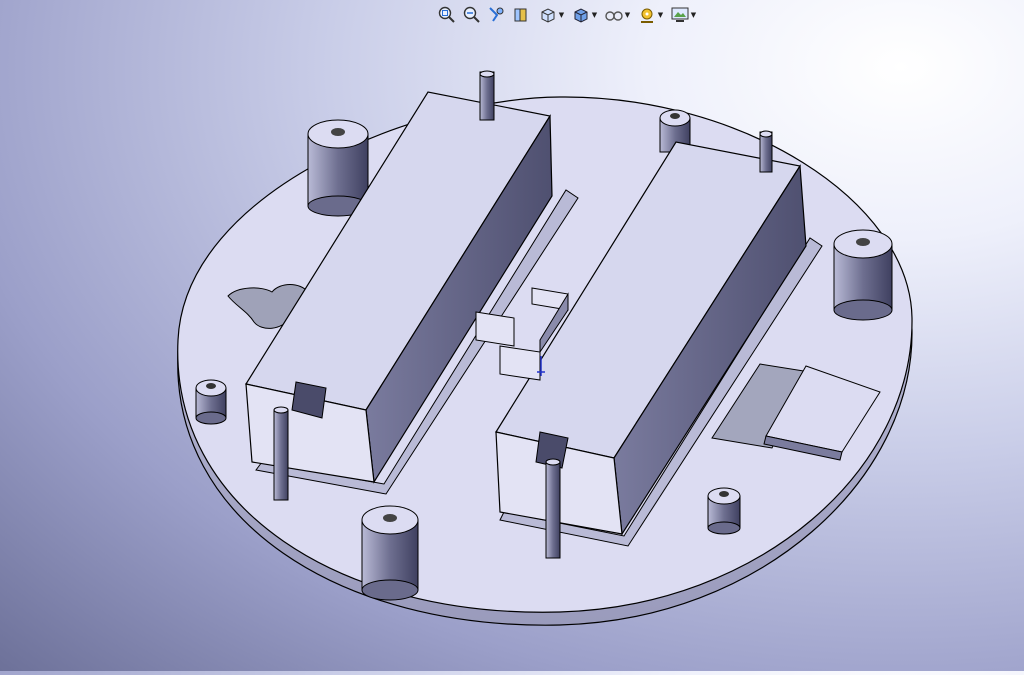 The height and width of the screenshot is (675, 1024). What do you see at coordinates (211, 402) in the screenshot?
I see `boss-left` at bounding box center [211, 402].